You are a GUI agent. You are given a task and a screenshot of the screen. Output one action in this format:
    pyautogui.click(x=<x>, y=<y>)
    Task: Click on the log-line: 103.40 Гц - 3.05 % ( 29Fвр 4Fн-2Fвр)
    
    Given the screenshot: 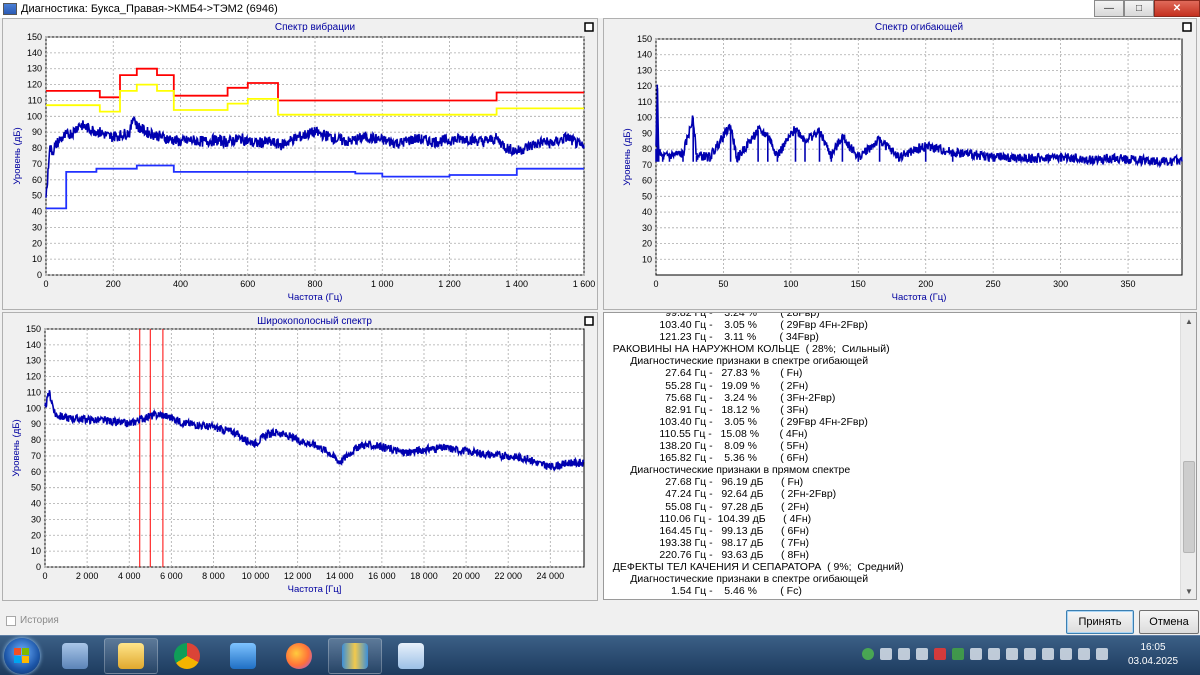 What is the action you would take?
    pyautogui.click(x=736, y=421)
    